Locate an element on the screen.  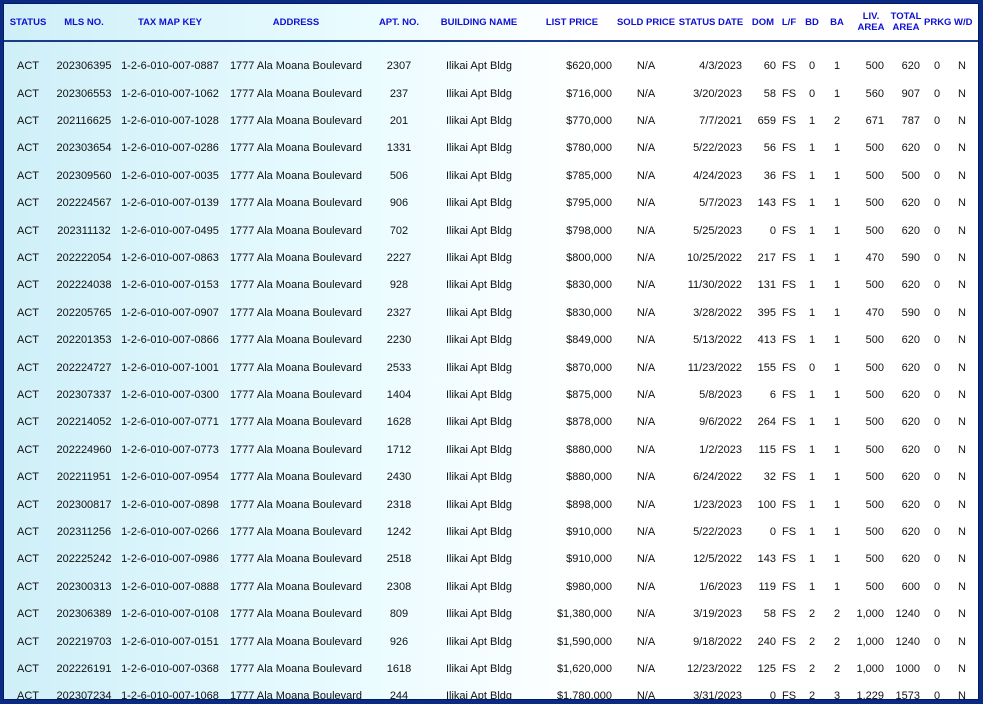
column-header-list-price: LIST PRICE is located at coordinates (572, 23).